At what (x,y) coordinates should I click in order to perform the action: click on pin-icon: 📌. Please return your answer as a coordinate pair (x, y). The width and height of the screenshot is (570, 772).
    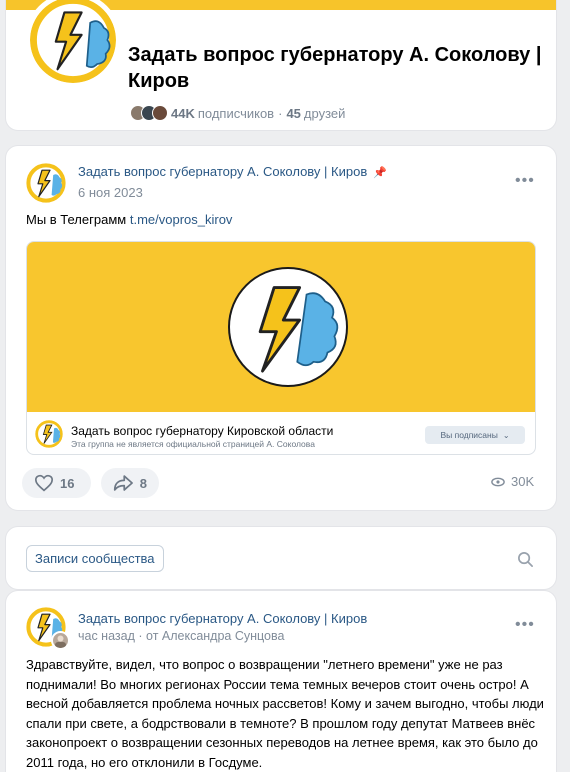
    Looking at the image, I should click on (380, 173).